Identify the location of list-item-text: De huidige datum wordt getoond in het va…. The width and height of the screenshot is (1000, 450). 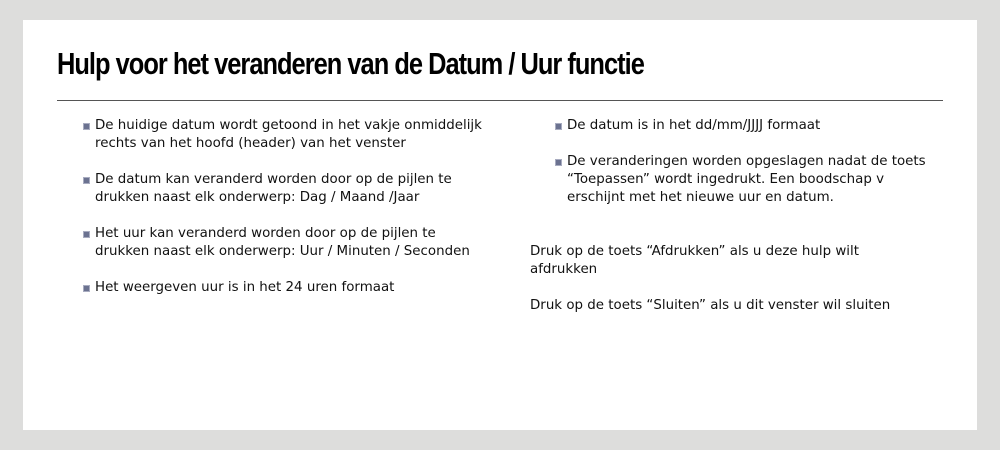
(288, 134).